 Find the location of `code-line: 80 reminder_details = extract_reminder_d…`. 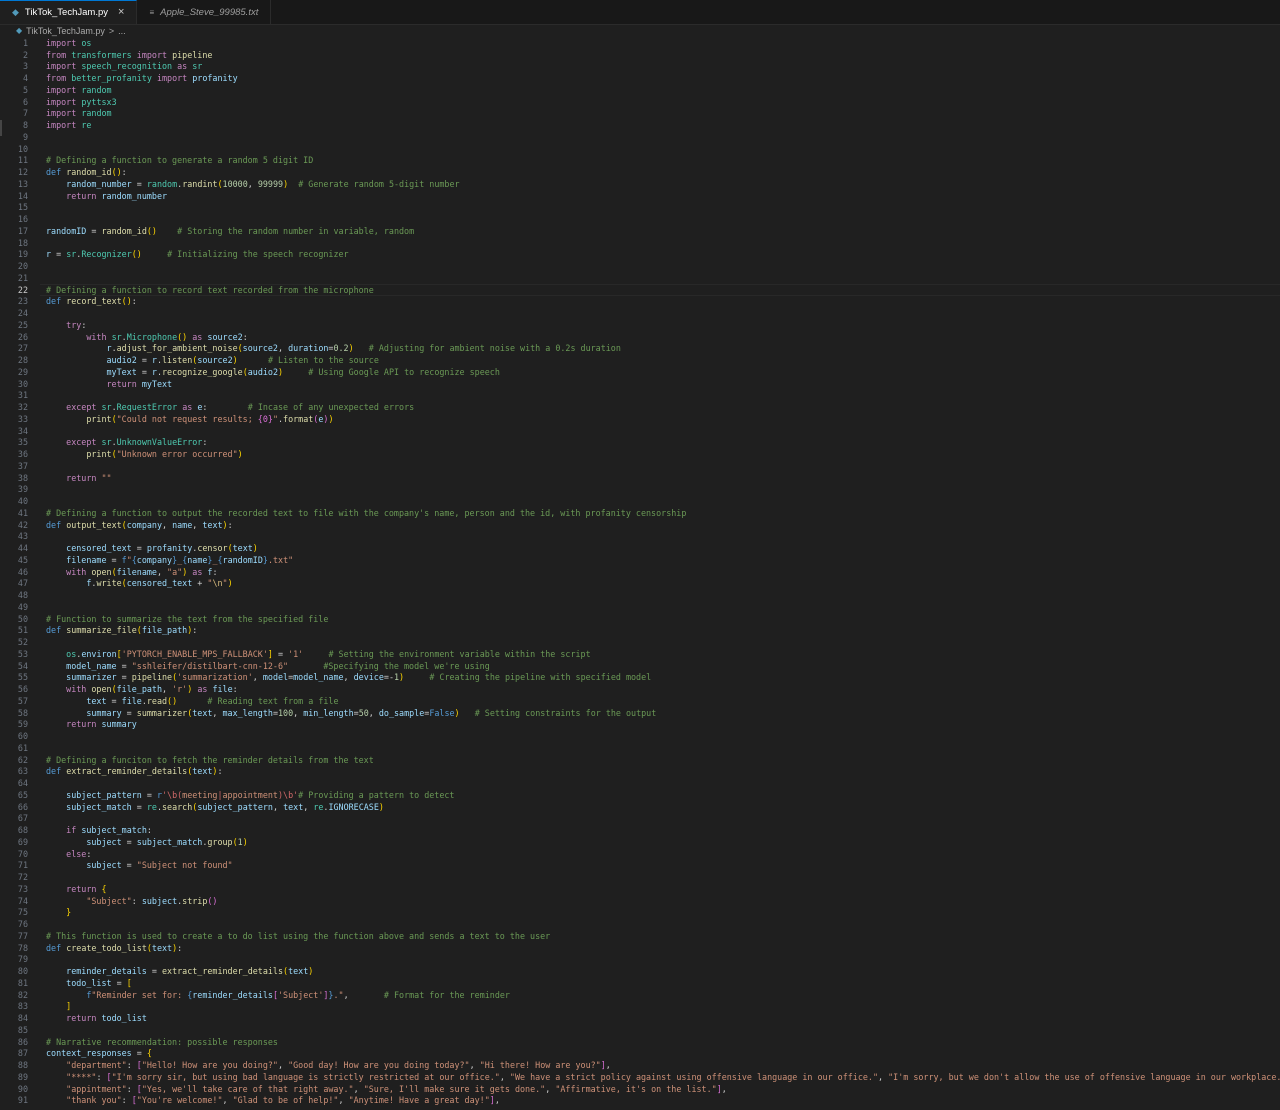

code-line: 80 reminder_details = extract_reminder_d… is located at coordinates (640, 971).